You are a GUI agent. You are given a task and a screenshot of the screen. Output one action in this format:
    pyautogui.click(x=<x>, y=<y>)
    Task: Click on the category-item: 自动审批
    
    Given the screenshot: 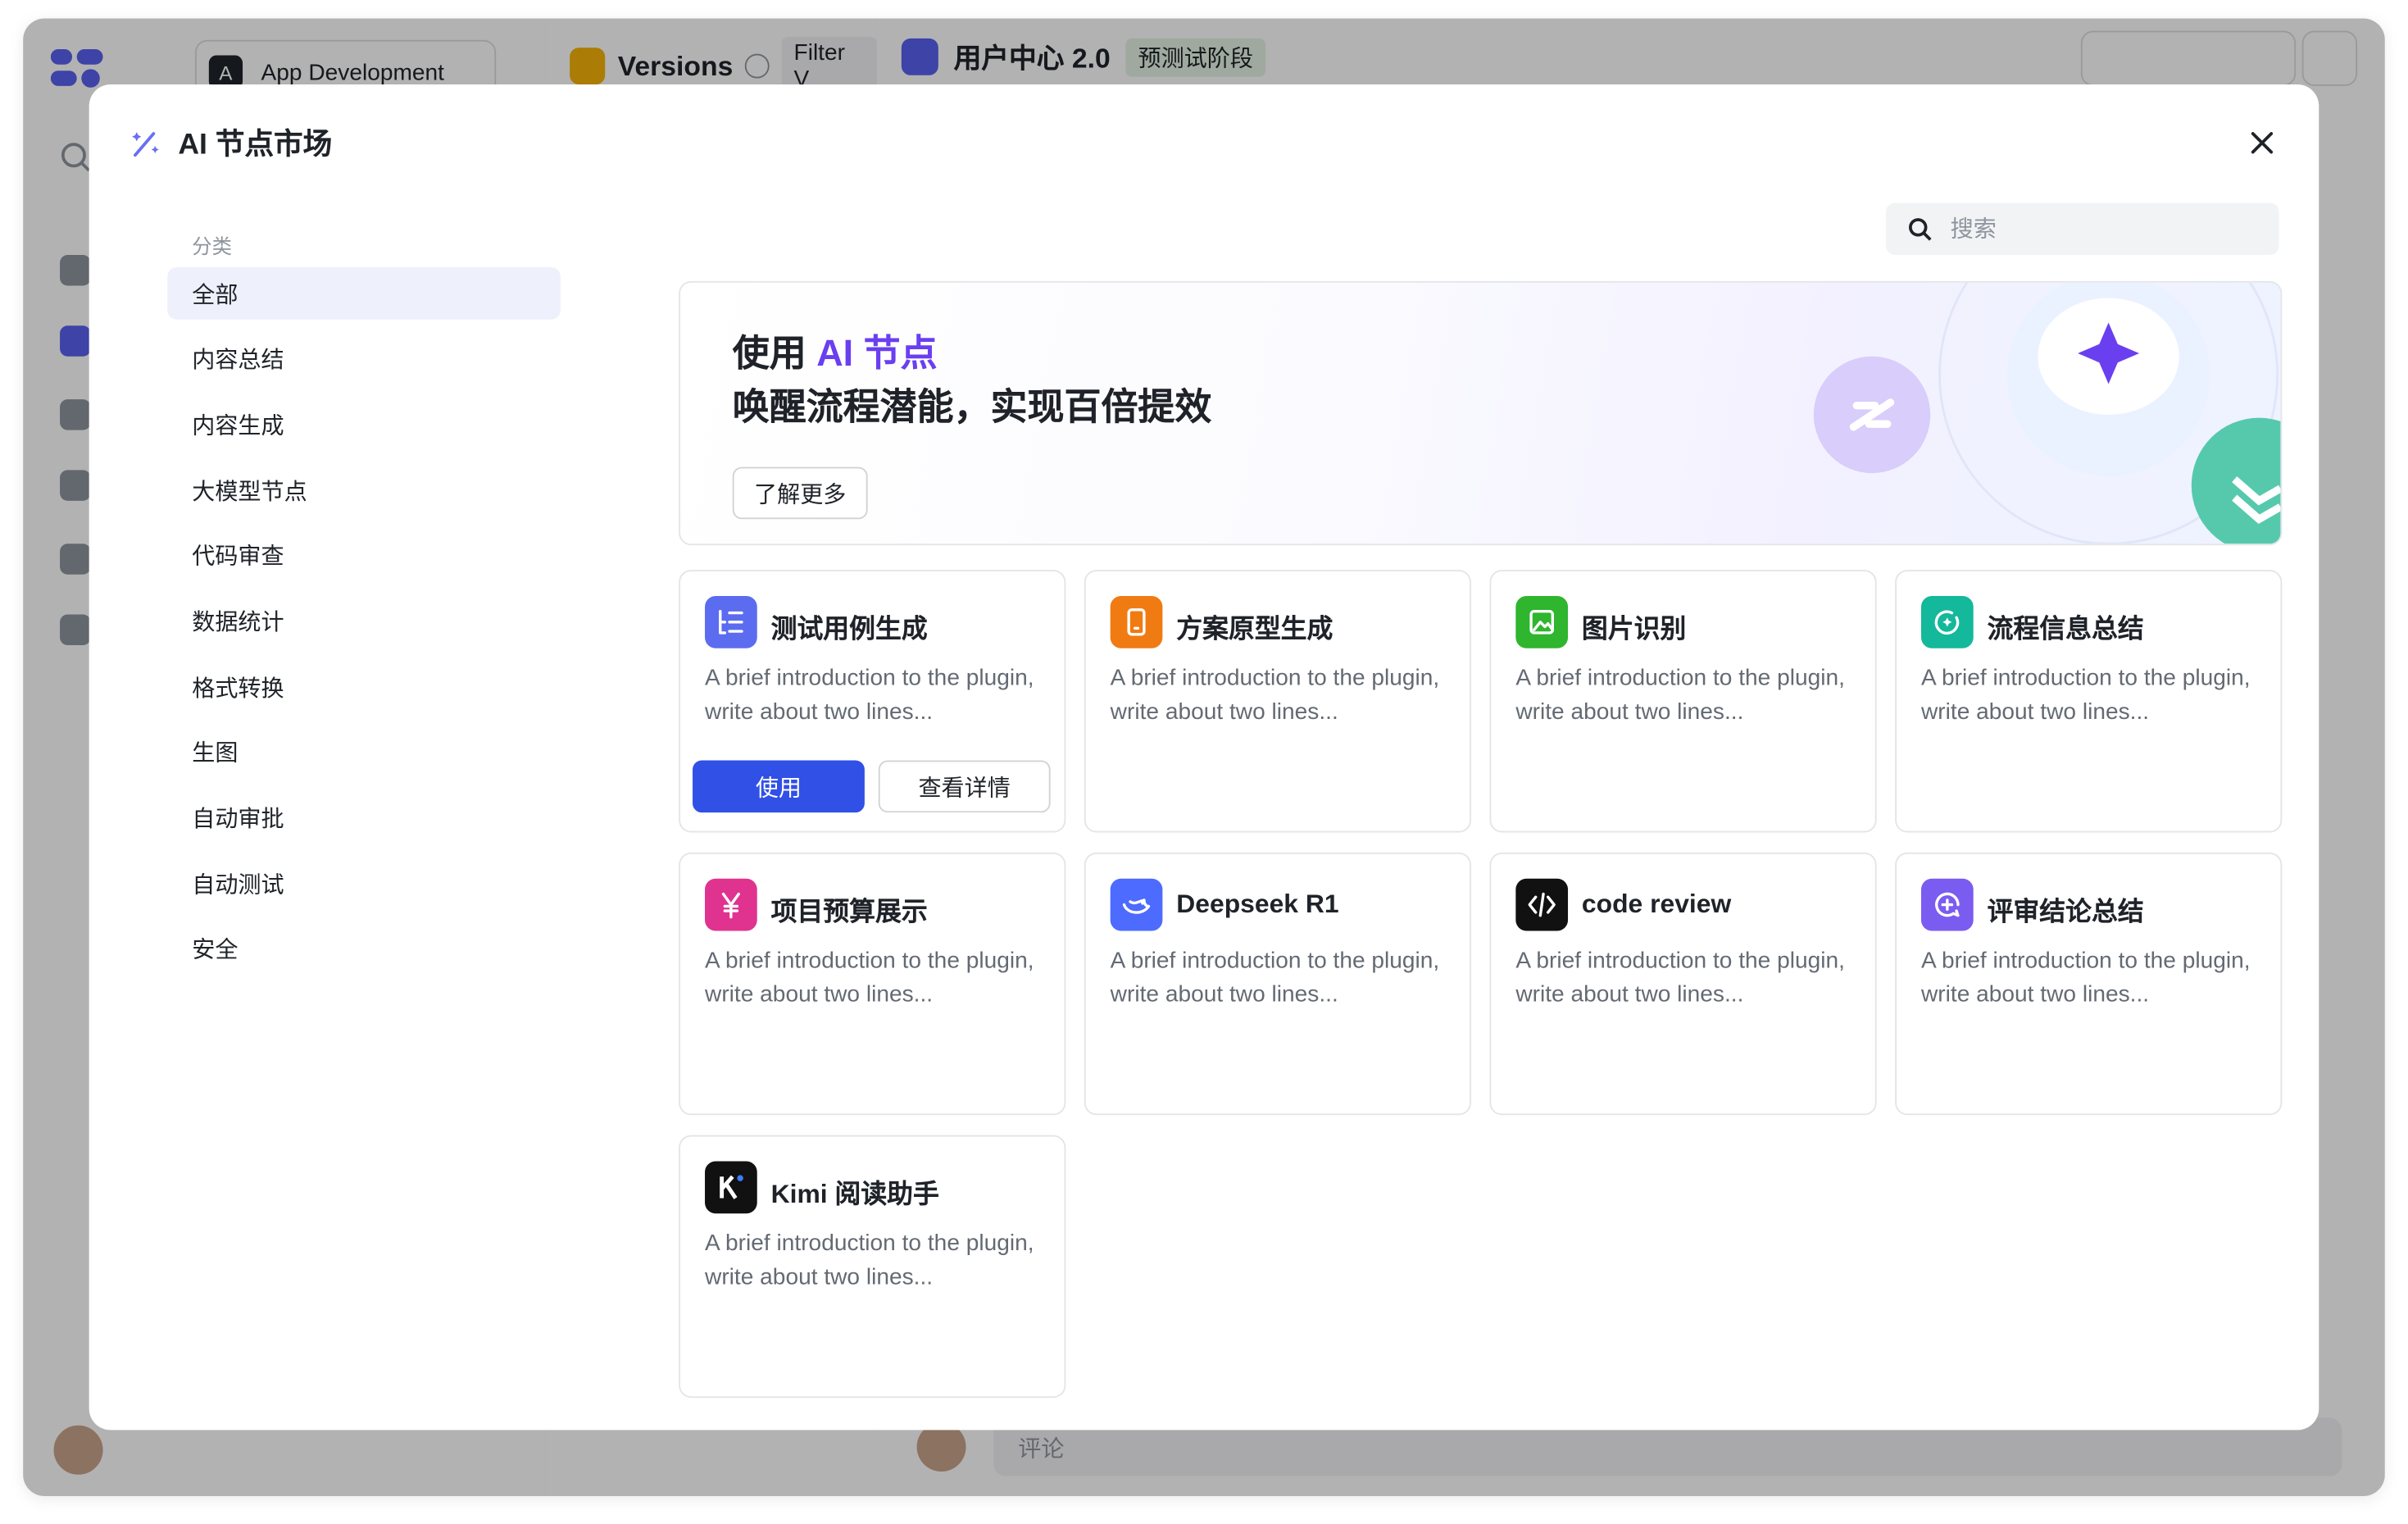 What is the action you would take?
    pyautogui.click(x=364, y=818)
    